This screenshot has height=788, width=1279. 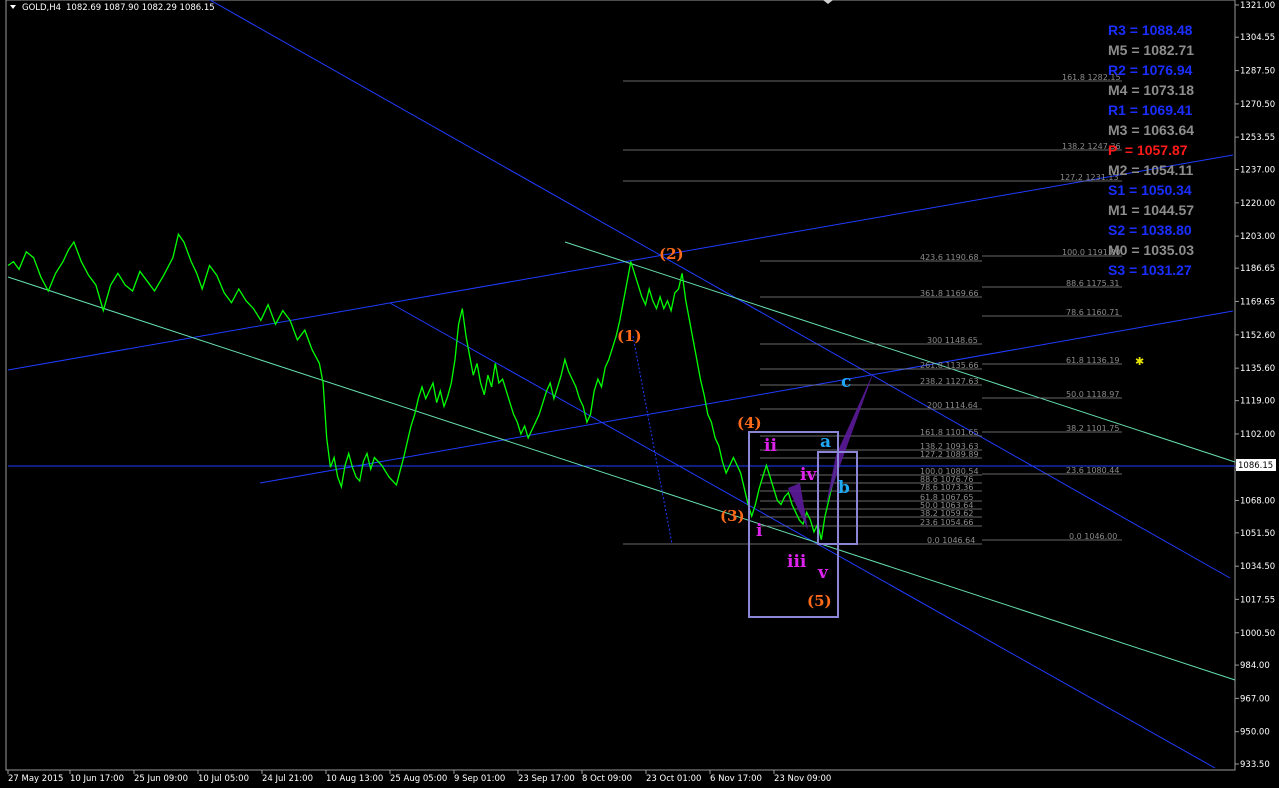 What do you see at coordinates (1257, 138) in the screenshot?
I see `y-tick-label: 1253.55` at bounding box center [1257, 138].